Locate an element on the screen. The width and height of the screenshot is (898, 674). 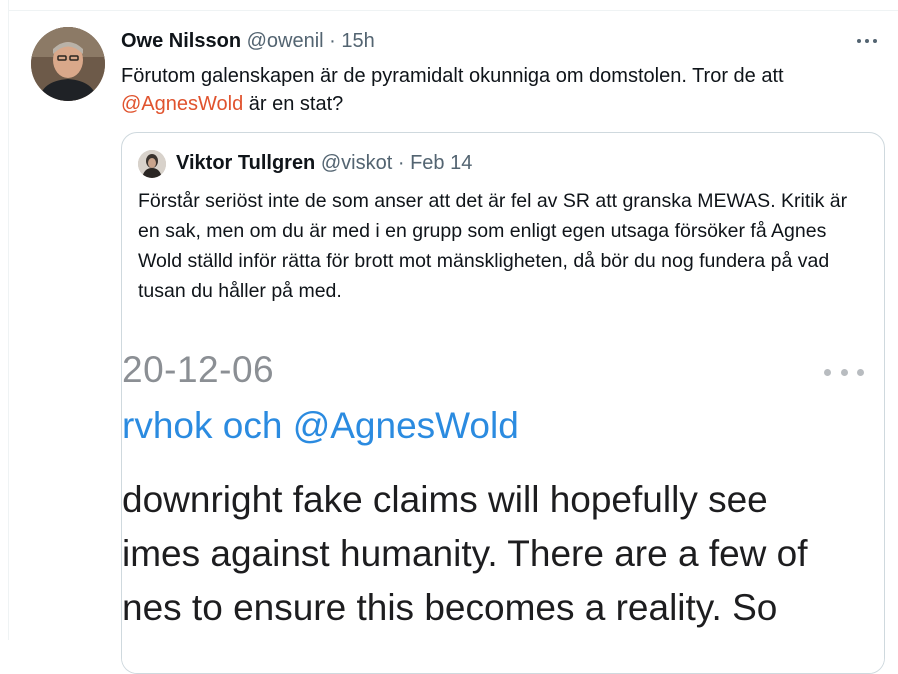
timeline-border-left is located at coordinates (8, 320).